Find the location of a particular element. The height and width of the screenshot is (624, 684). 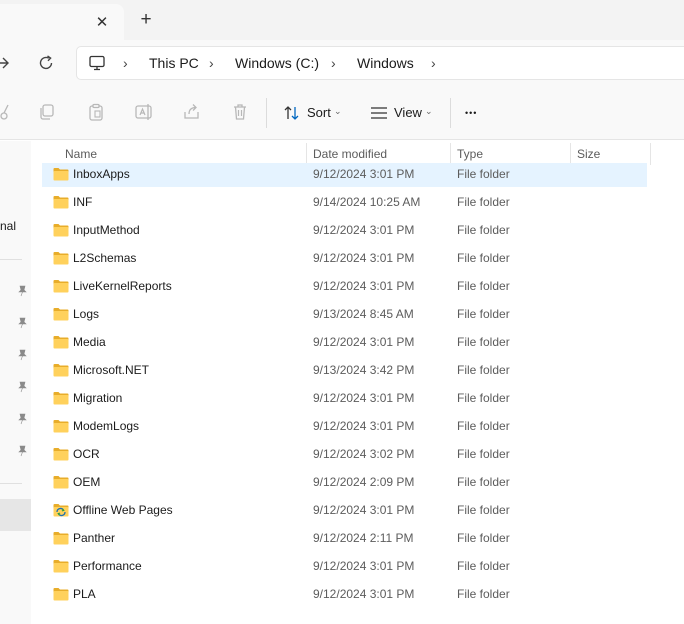

tab-strip: ✕ + is located at coordinates (342, 20).